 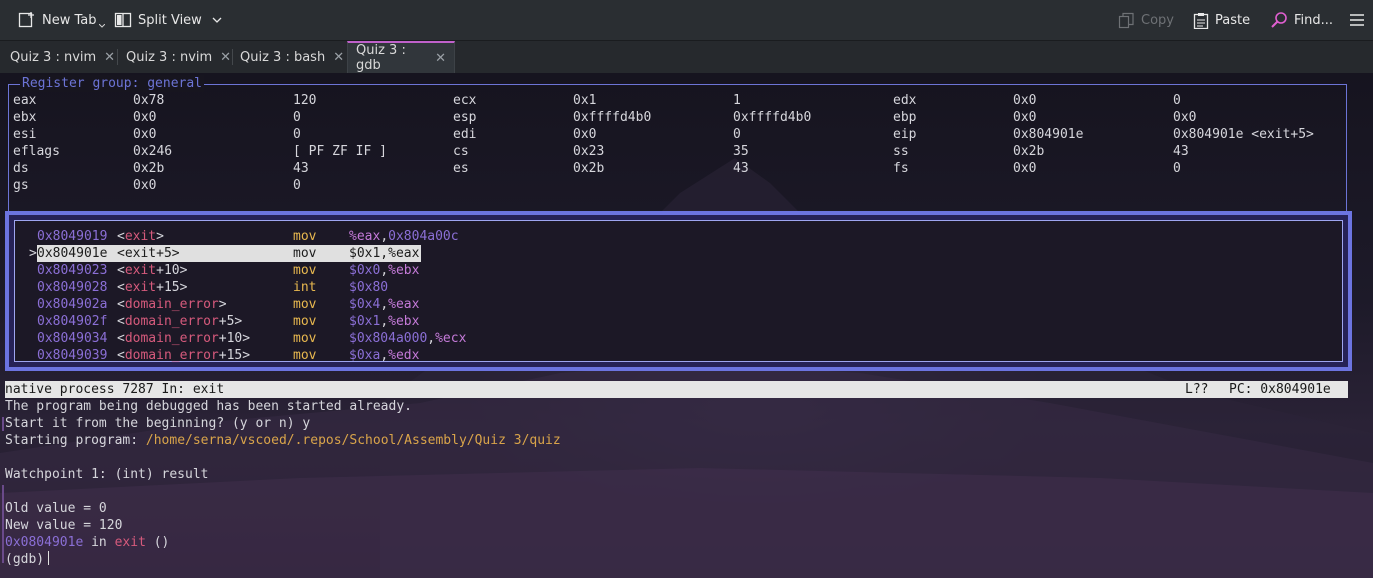 What do you see at coordinates (283, 57) in the screenshot?
I see `tab-label: Quiz 3 : bash` at bounding box center [283, 57].